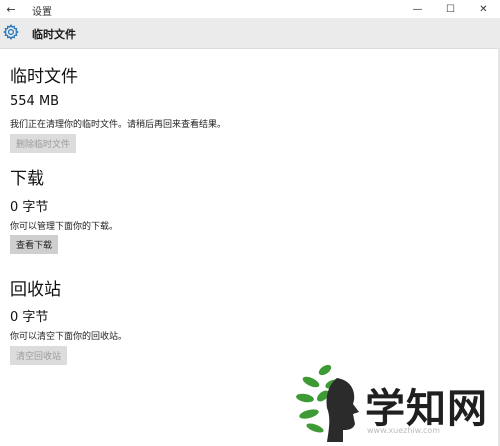 The image size is (500, 446). Describe the element at coordinates (250, 9) in the screenshot. I see `title-bar: ← 设置 — ☐ ✕` at that location.